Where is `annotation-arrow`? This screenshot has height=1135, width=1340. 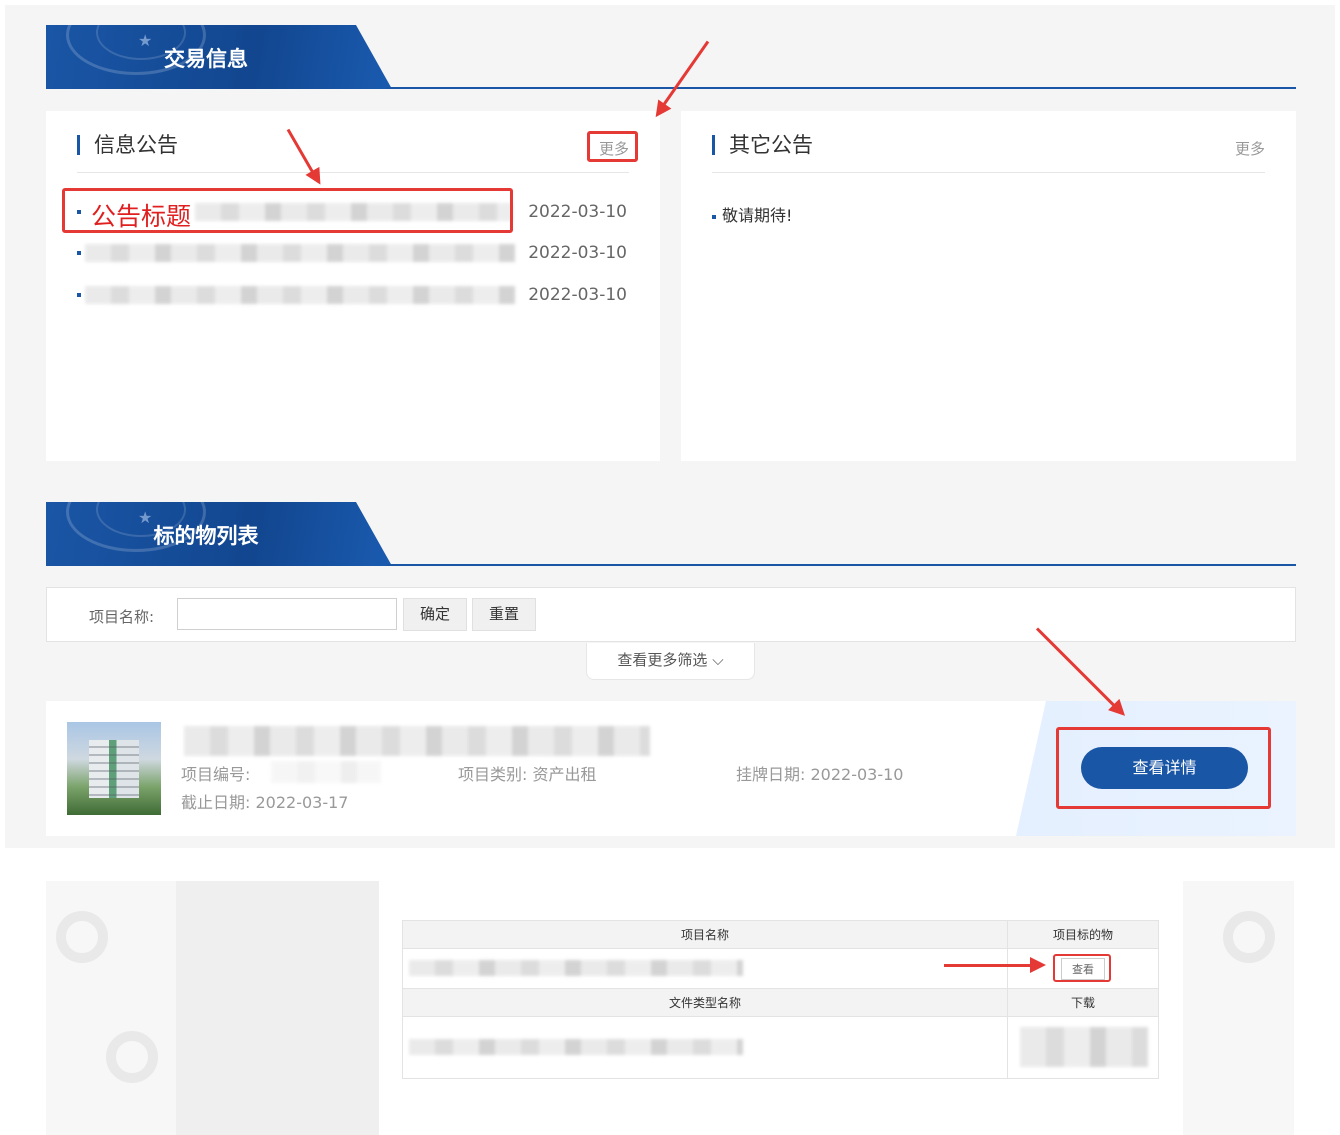
annotation-arrow is located at coordinates (995, 965).